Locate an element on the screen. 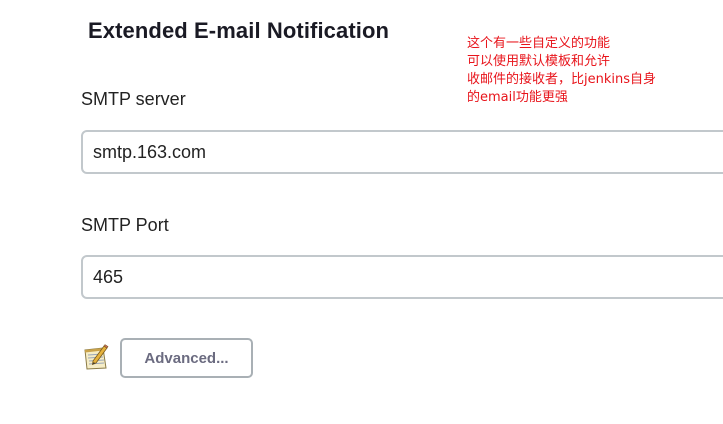  smtp-port-label: SMTP Port is located at coordinates (125, 225).